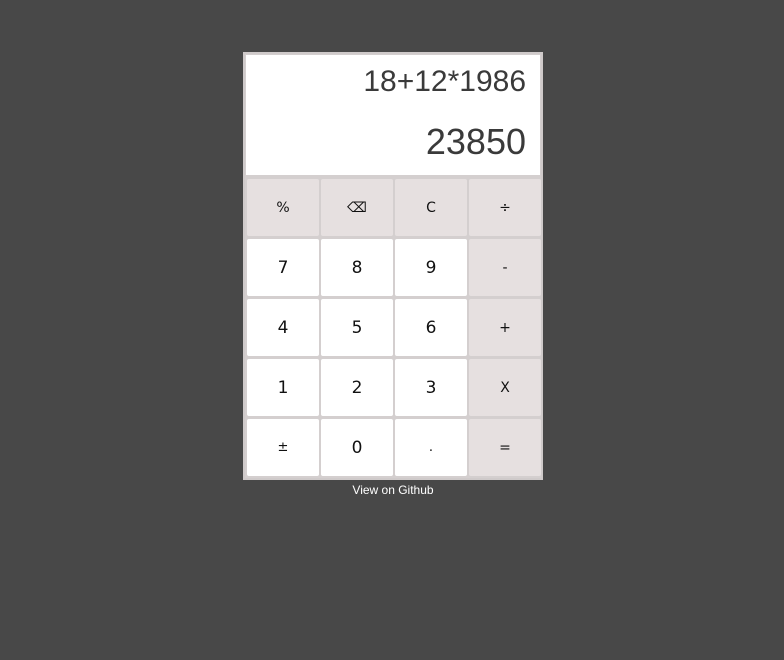 This screenshot has width=784, height=660. Describe the element at coordinates (431, 207) in the screenshot. I see `clear-button: C` at that location.